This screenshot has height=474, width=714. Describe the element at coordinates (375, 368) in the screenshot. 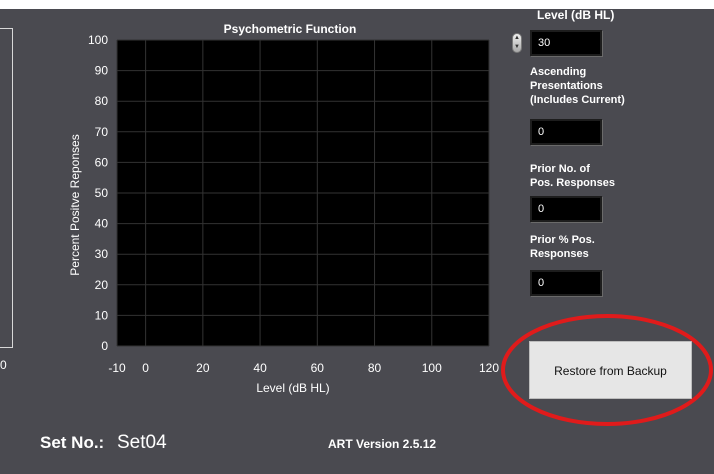

I see `x-tick-label: 80` at that location.